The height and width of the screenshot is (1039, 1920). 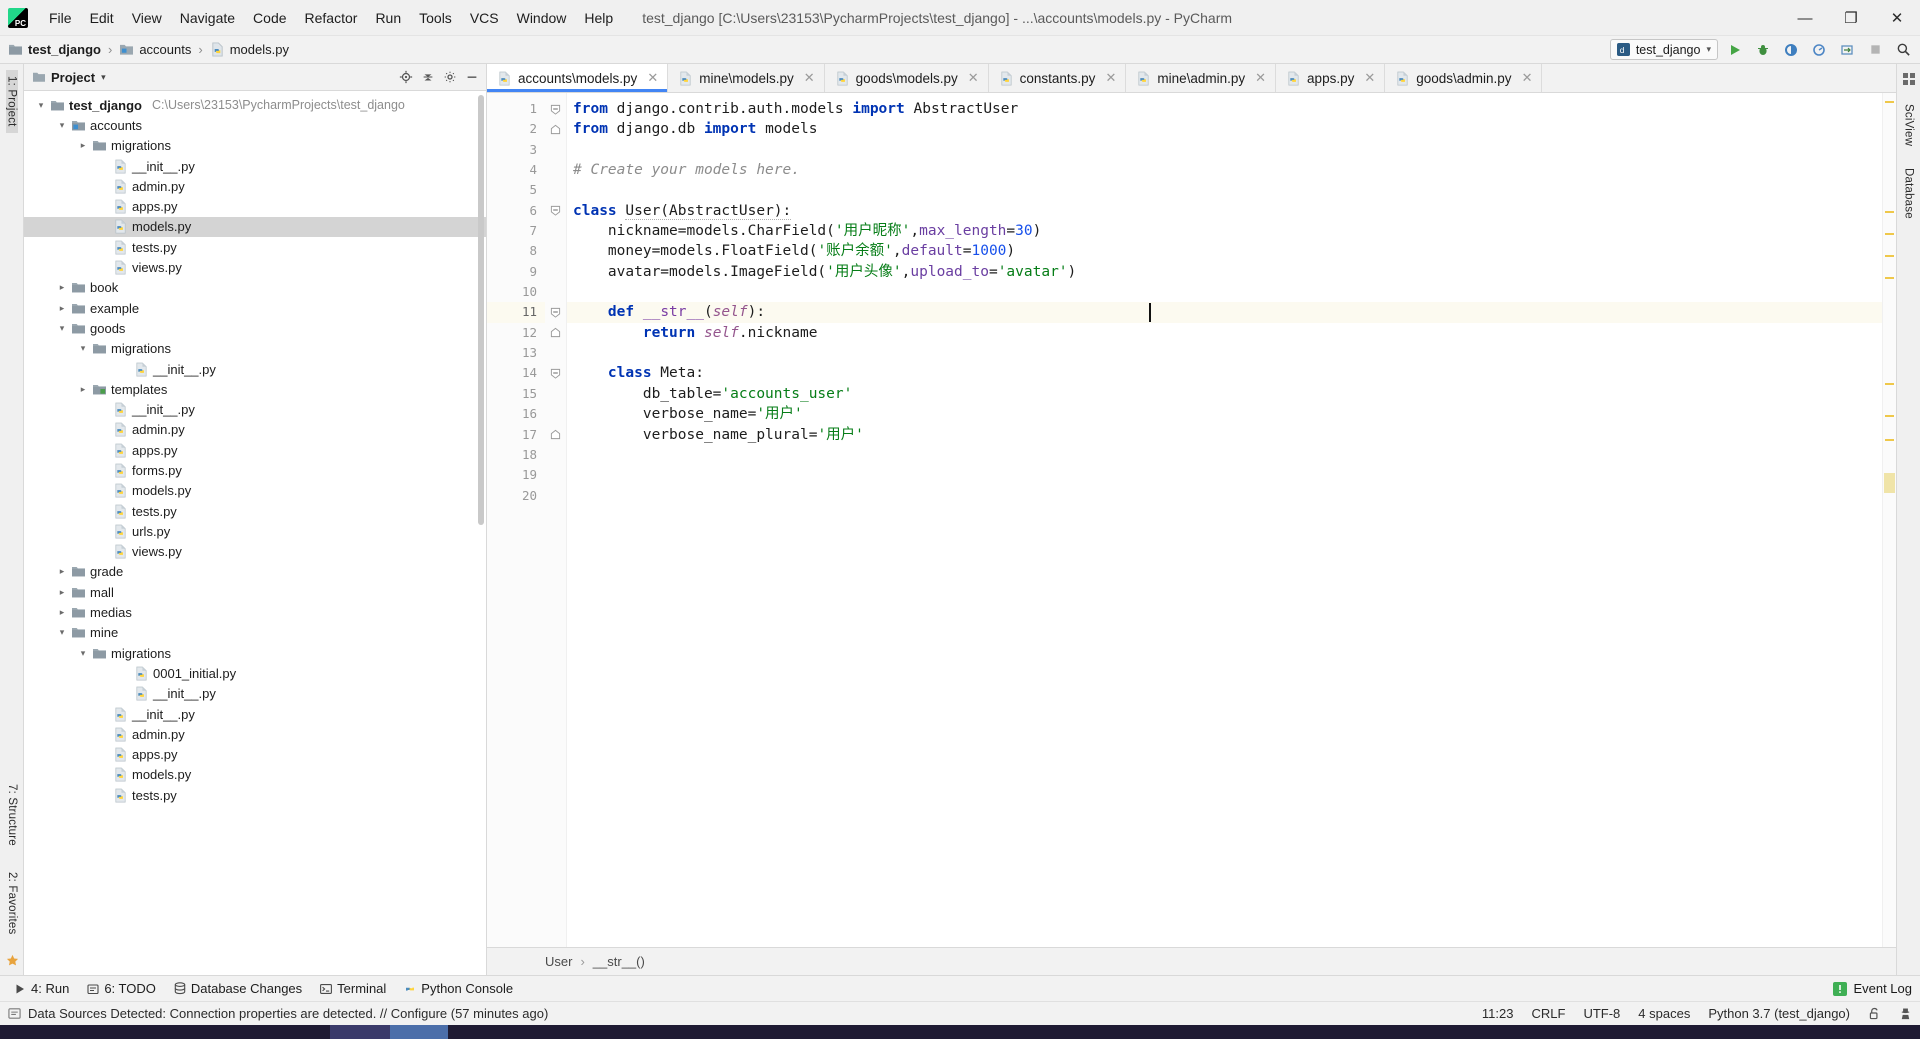 What do you see at coordinates (484, 18) in the screenshot?
I see `menu-vcs: VCS` at bounding box center [484, 18].